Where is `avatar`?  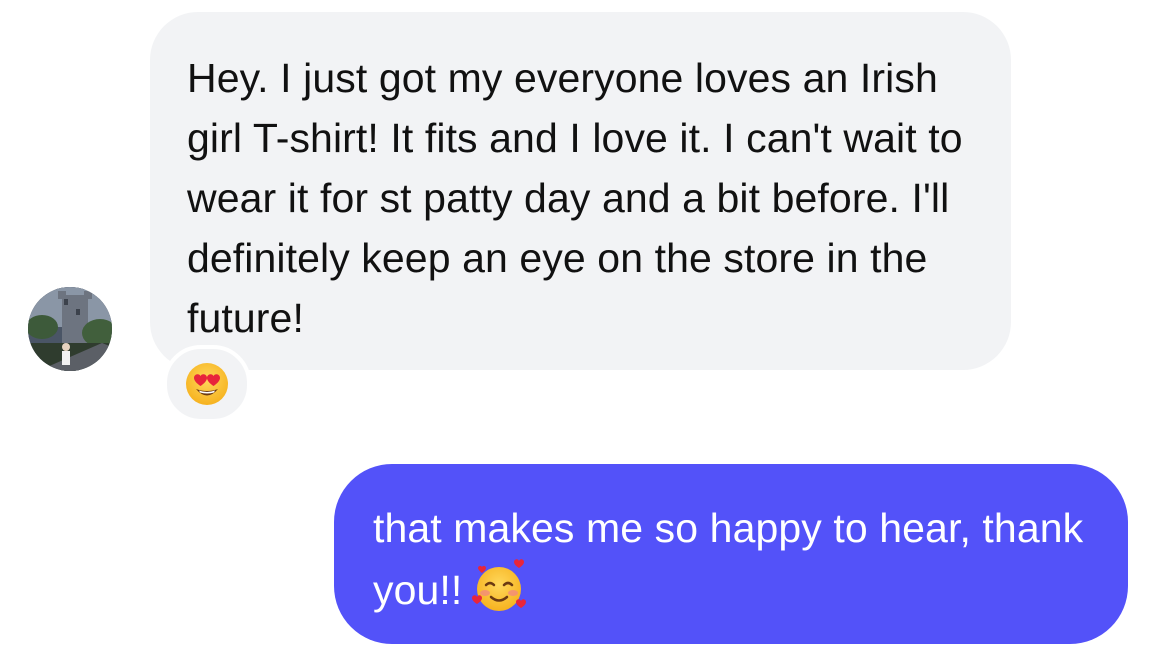
avatar is located at coordinates (70, 329).